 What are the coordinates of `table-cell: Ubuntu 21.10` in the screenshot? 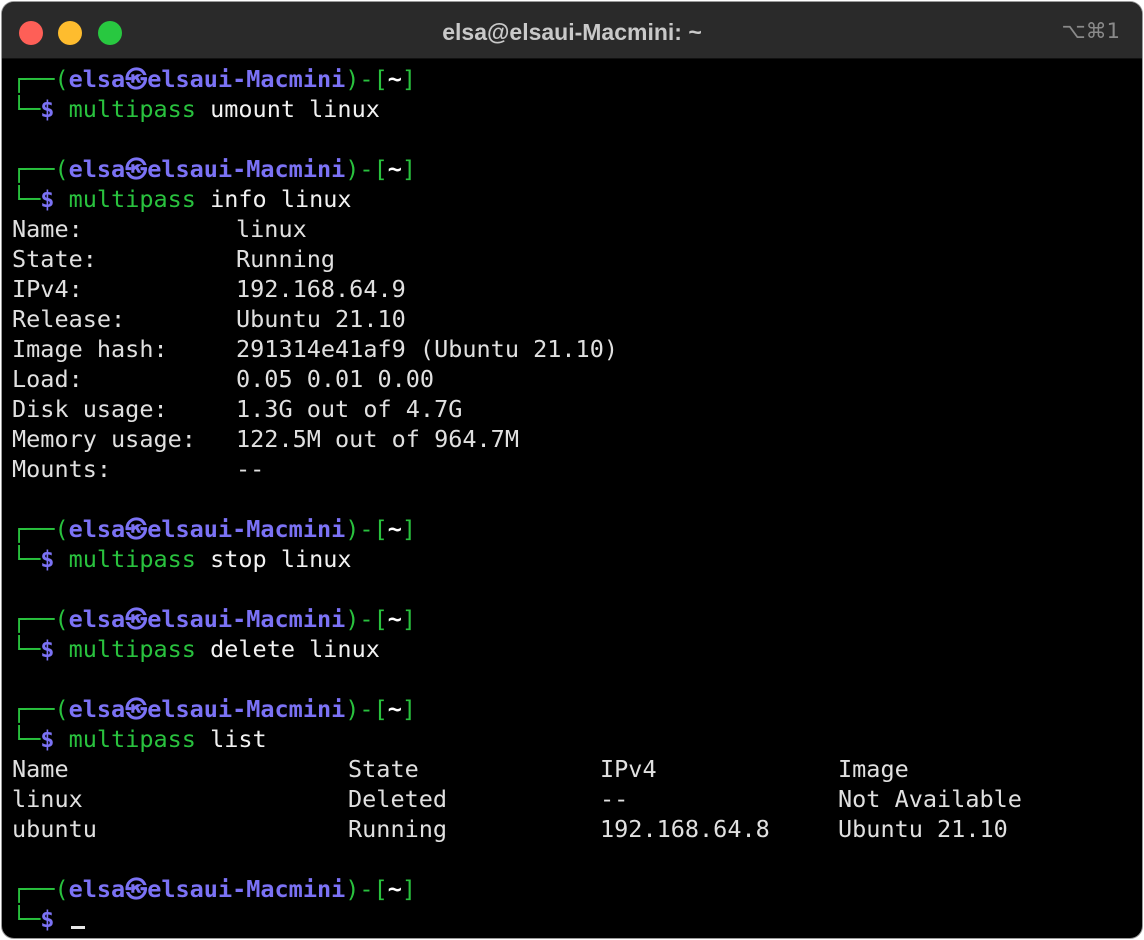 It's located at (923, 829).